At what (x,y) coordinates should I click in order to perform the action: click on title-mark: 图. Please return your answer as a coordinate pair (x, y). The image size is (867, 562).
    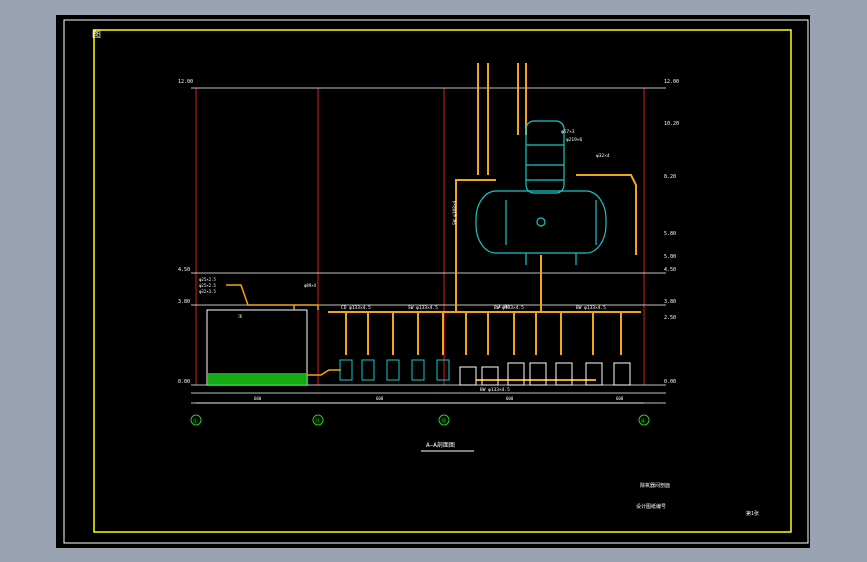
    Looking at the image, I should click on (96, 34).